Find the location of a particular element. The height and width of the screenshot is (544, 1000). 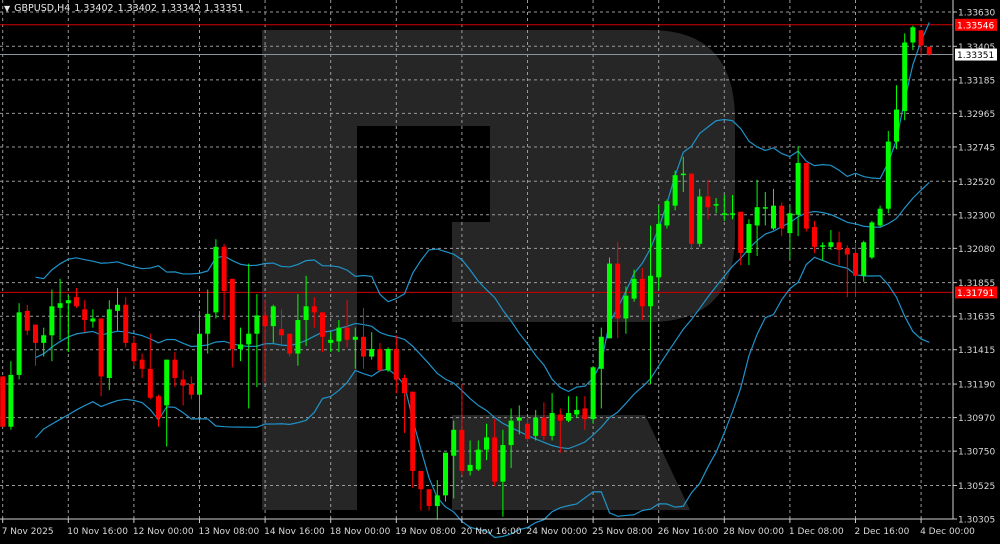

bid-price-label: 1.33351 is located at coordinates (975, 56).